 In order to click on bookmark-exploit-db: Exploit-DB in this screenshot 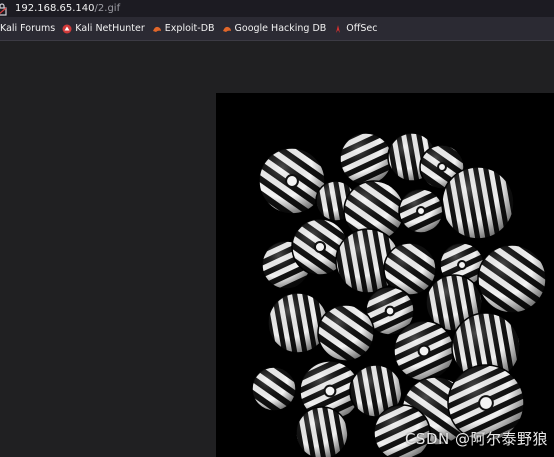, I will do `click(183, 28)`.